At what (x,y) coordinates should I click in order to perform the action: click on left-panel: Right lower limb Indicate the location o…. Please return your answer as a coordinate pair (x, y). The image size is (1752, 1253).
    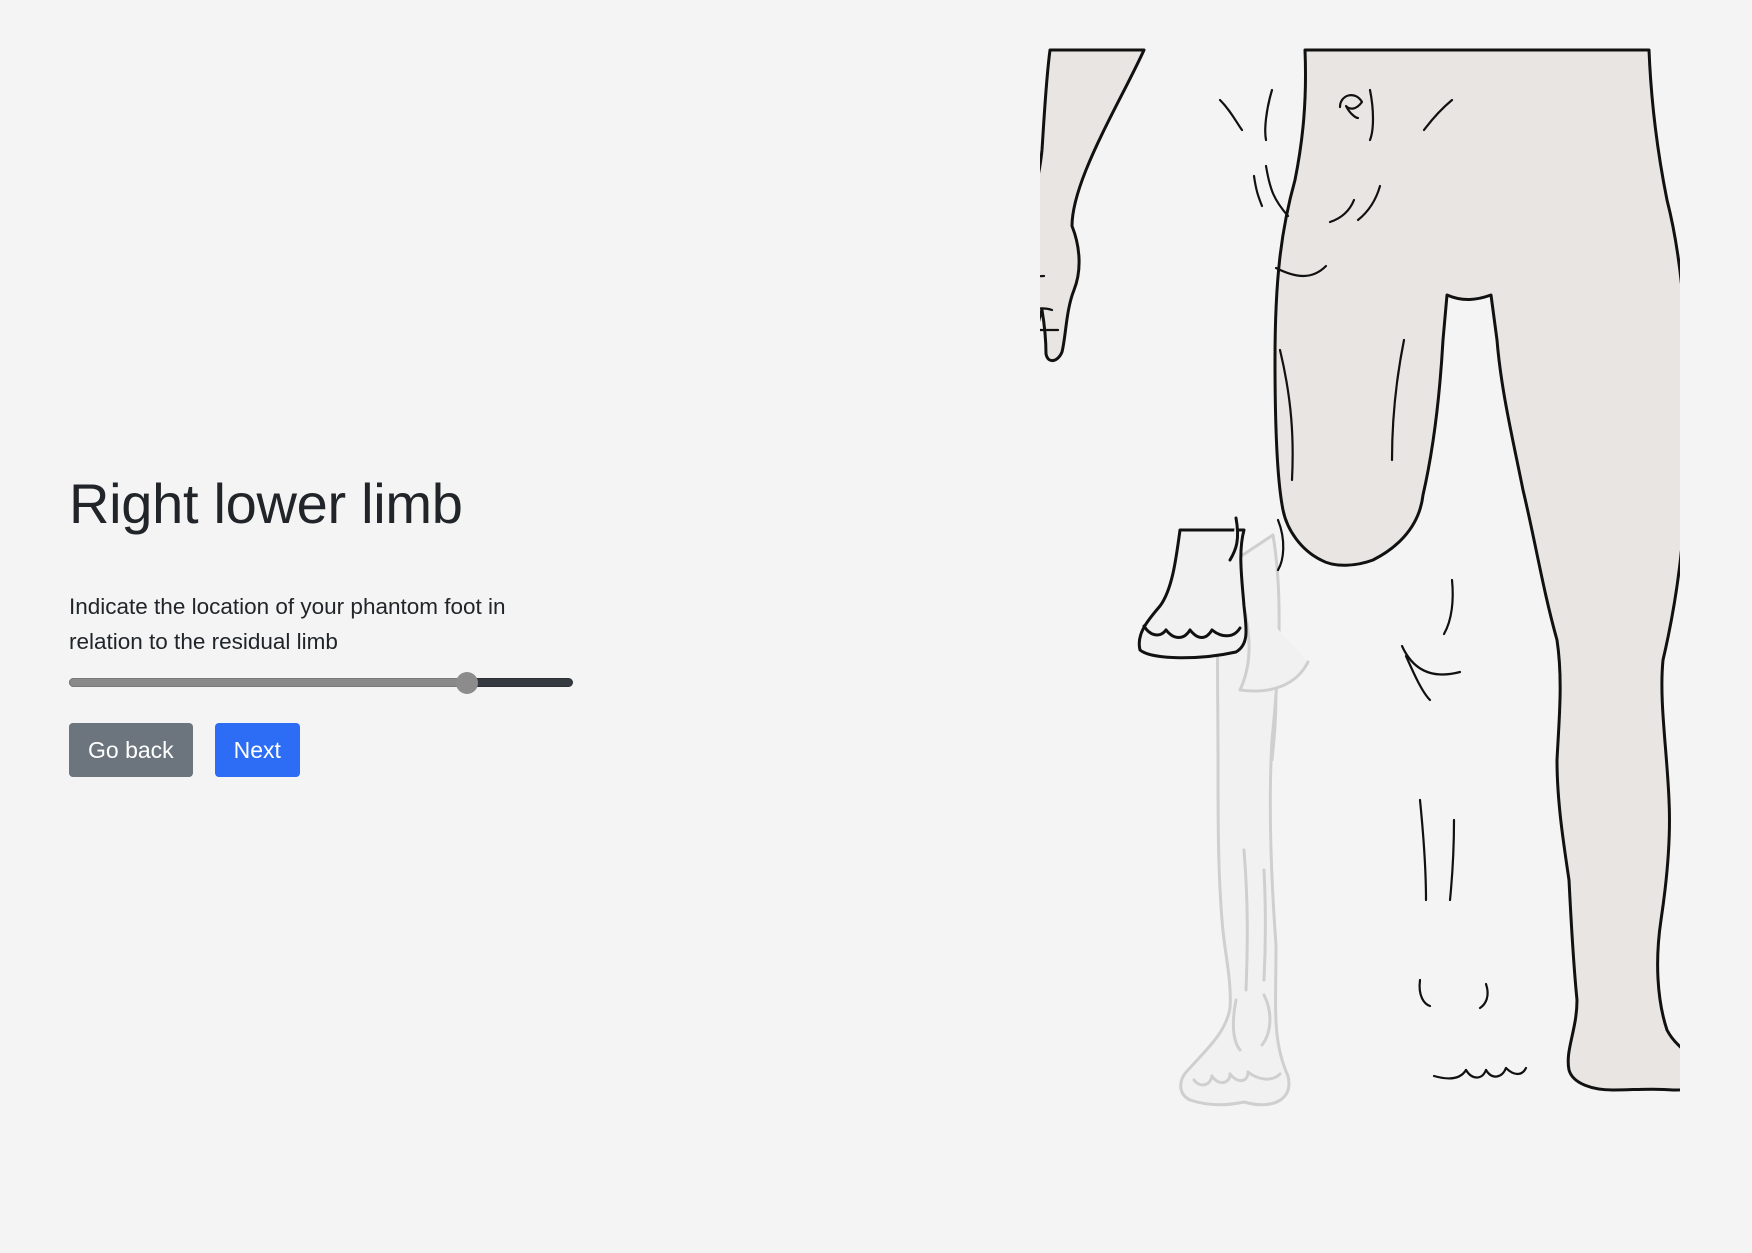
    Looking at the image, I should click on (329, 624).